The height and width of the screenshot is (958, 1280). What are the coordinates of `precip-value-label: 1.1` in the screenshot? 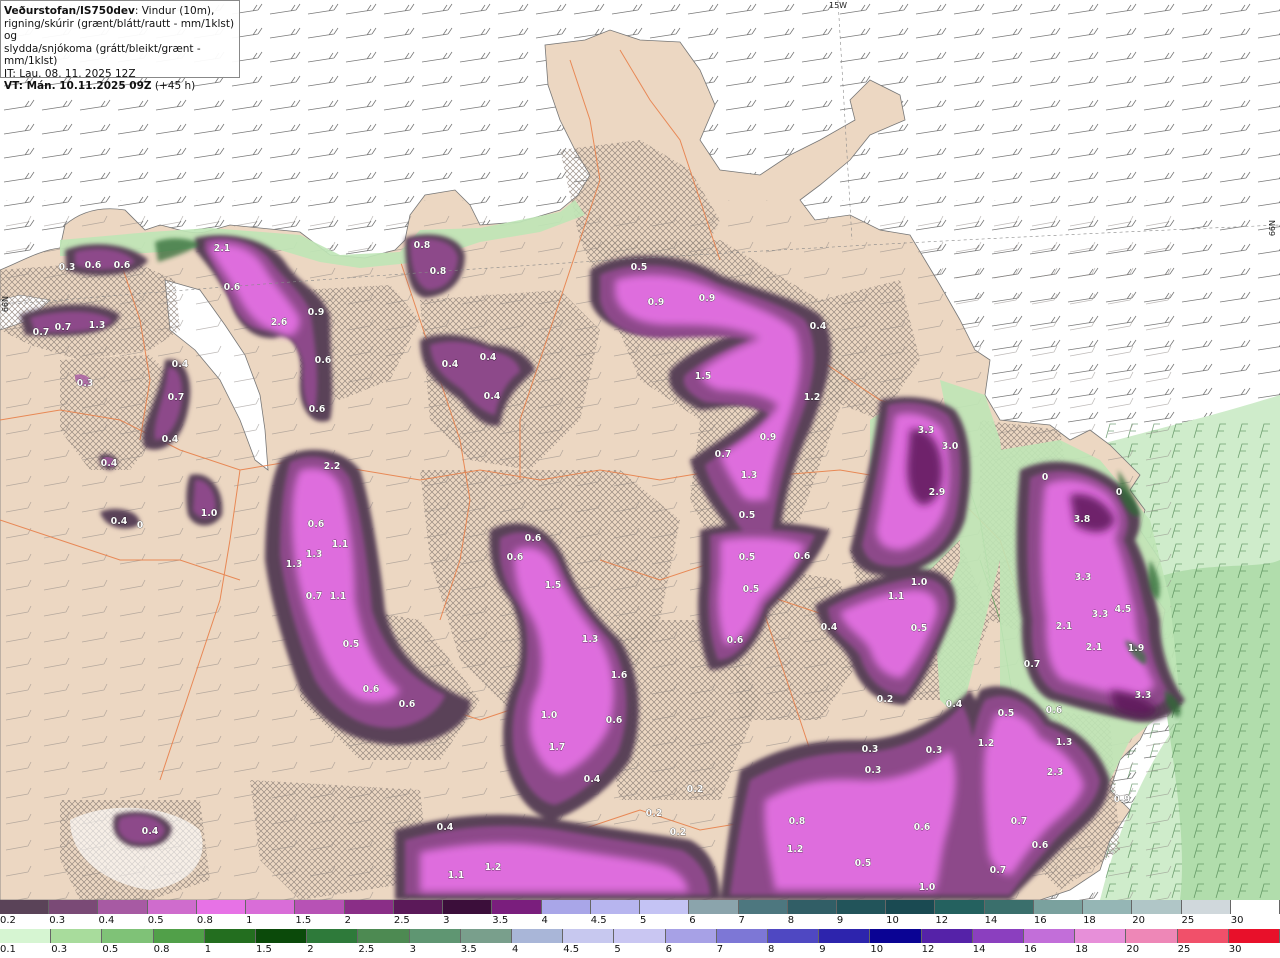 It's located at (456, 875).